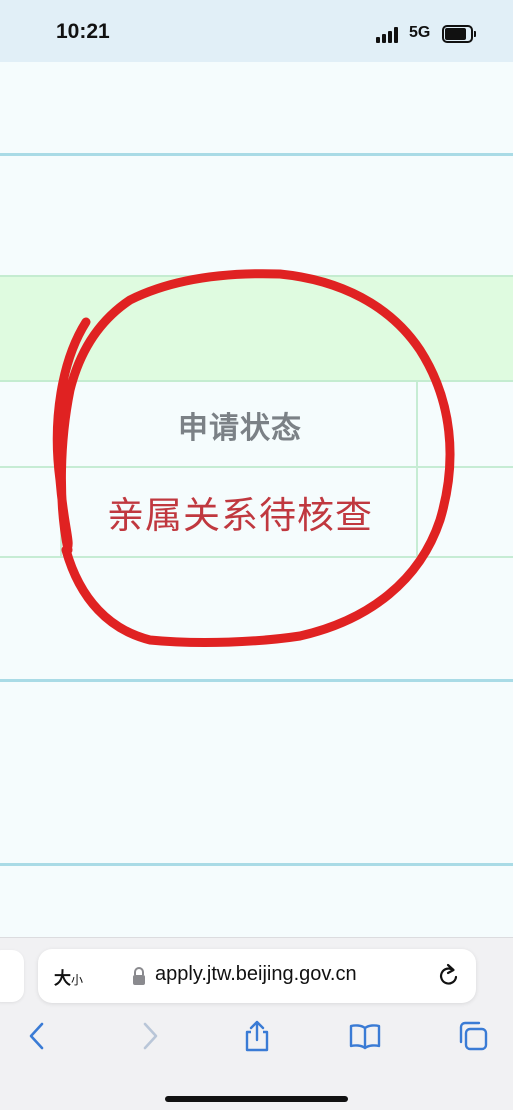 This screenshot has width=513, height=1110. I want to click on table-row-divider, so click(256, 557).